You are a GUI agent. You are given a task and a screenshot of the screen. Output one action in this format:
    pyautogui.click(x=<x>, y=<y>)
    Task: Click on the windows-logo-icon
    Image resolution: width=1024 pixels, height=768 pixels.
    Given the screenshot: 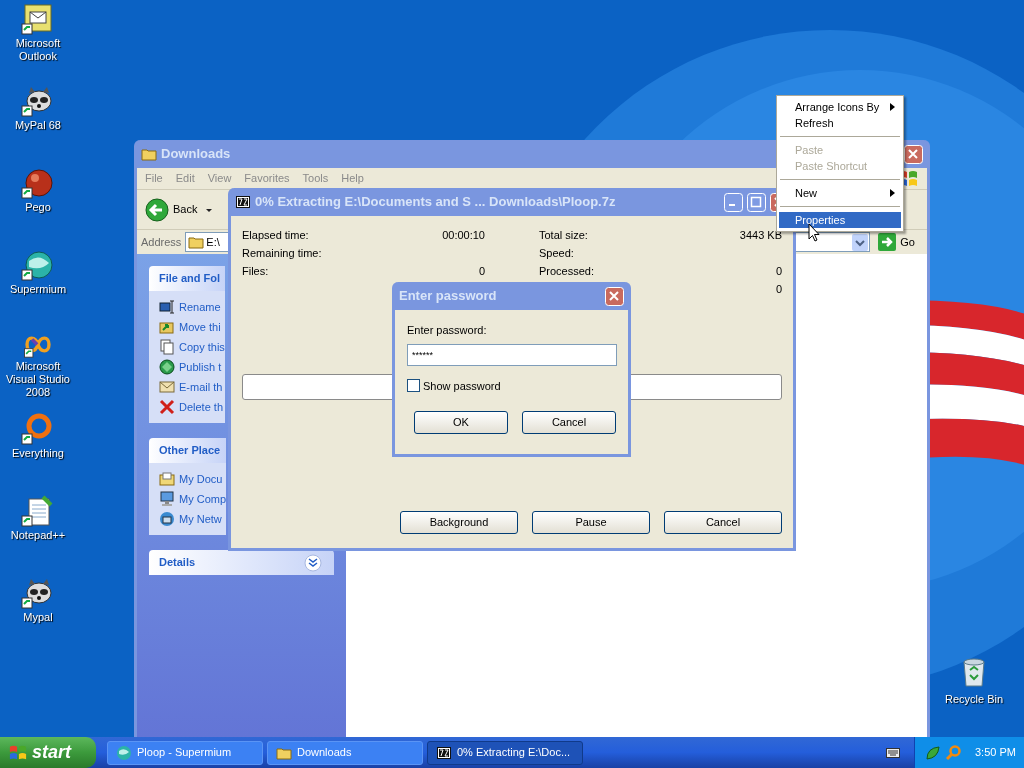 What is the action you would take?
    pyautogui.click(x=18, y=752)
    